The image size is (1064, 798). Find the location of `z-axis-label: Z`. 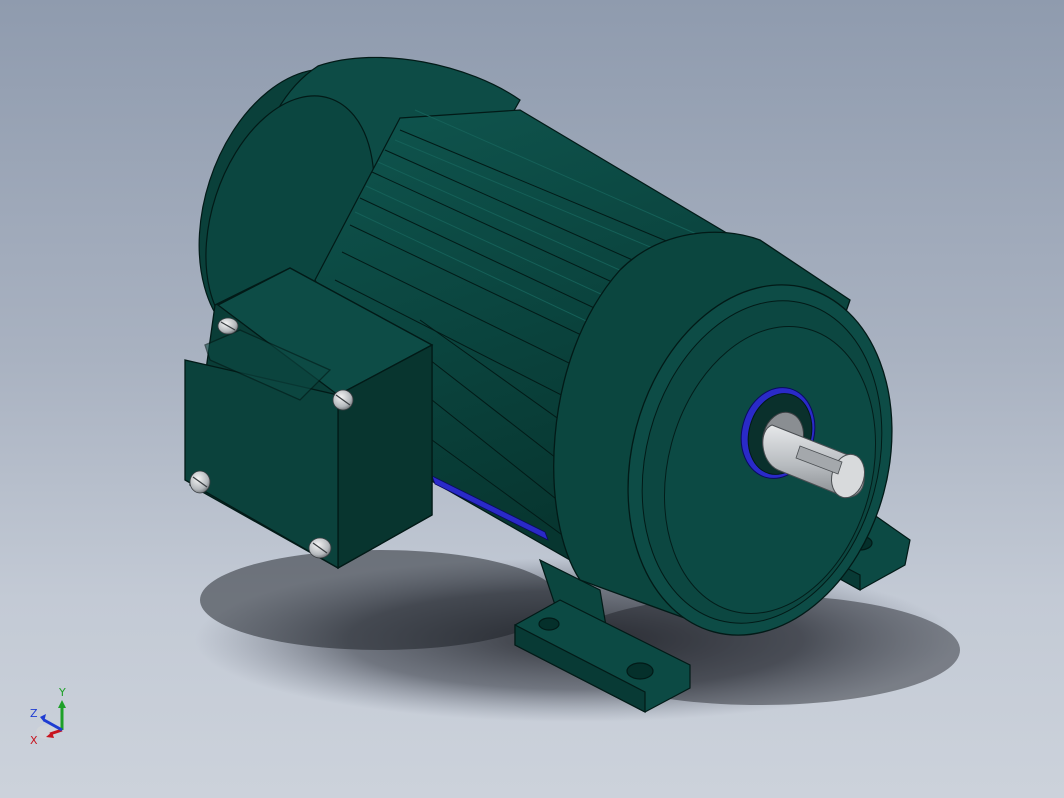

z-axis-label: Z is located at coordinates (34, 713).